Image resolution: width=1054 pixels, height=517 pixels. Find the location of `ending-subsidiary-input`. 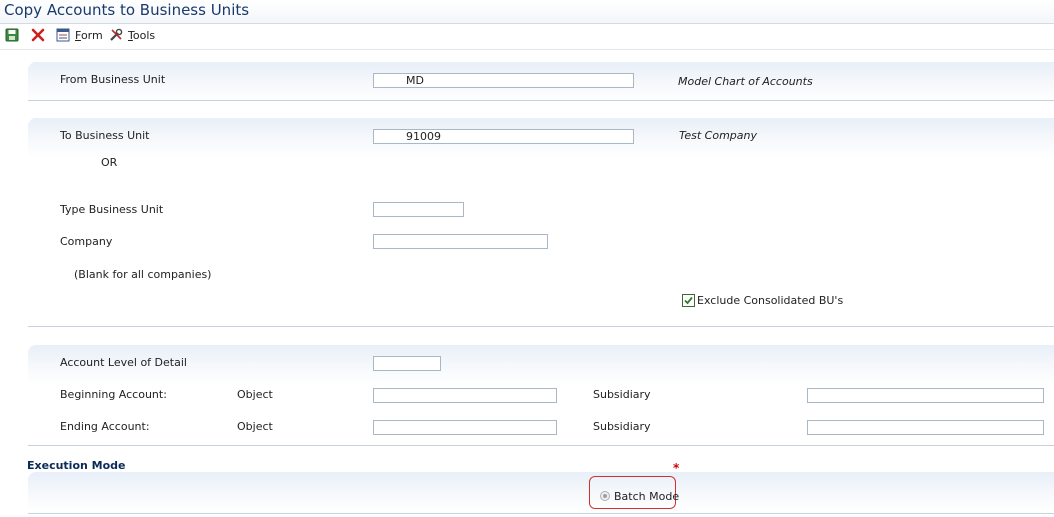

ending-subsidiary-input is located at coordinates (925, 427).